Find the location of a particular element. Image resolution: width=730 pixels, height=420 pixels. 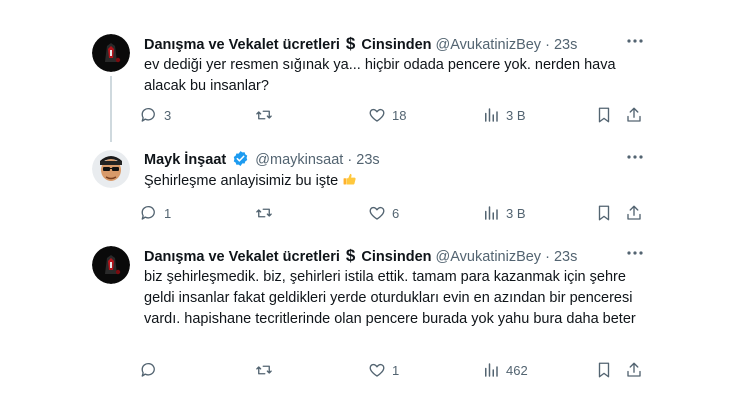

like-button: 6 is located at coordinates (383, 213).